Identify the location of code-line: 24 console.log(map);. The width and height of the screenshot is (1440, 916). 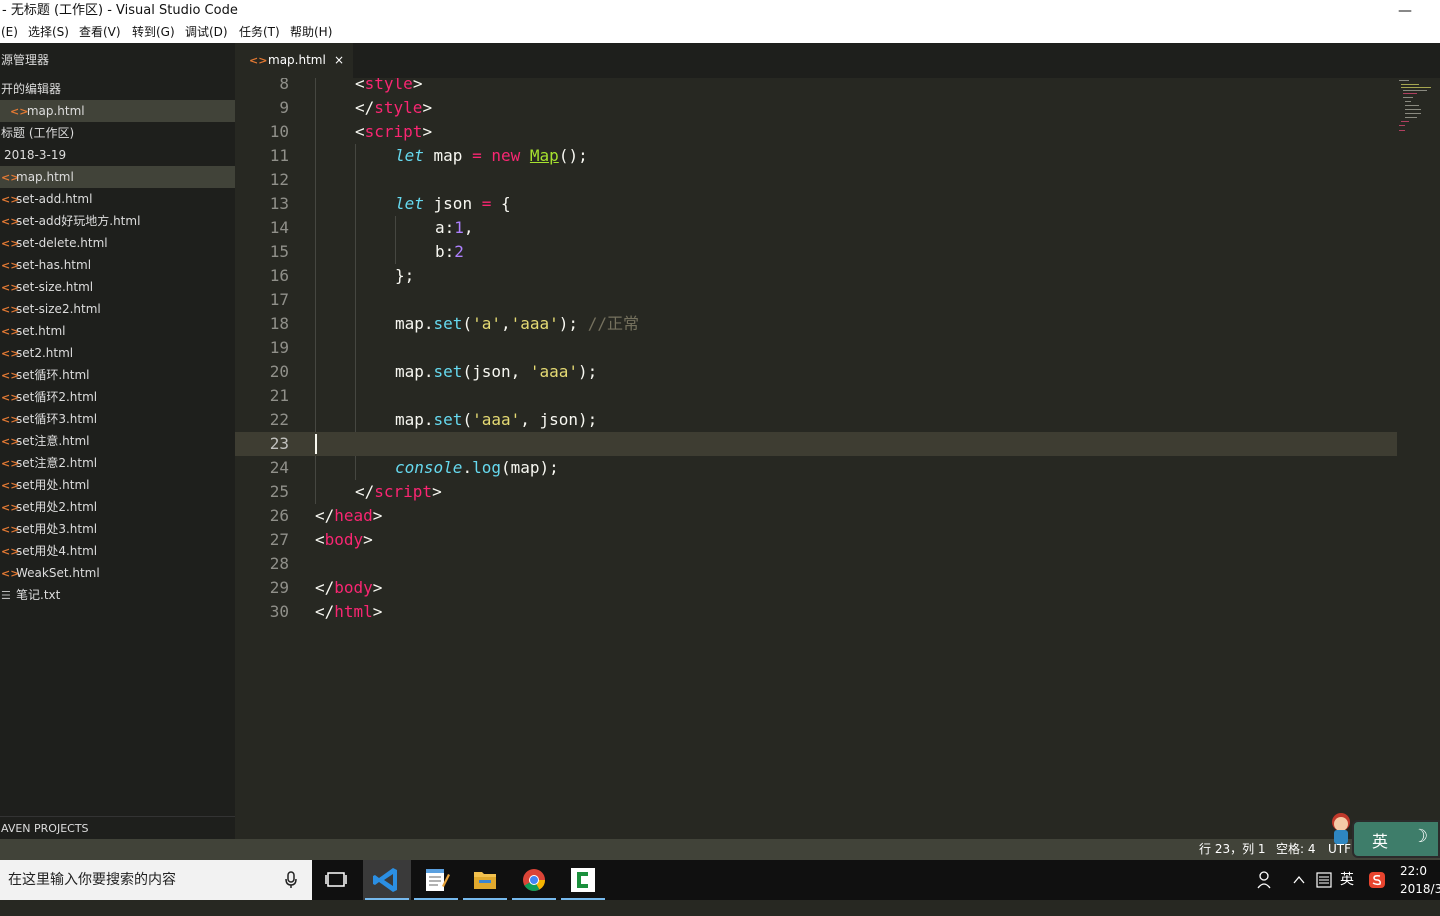
(816, 468).